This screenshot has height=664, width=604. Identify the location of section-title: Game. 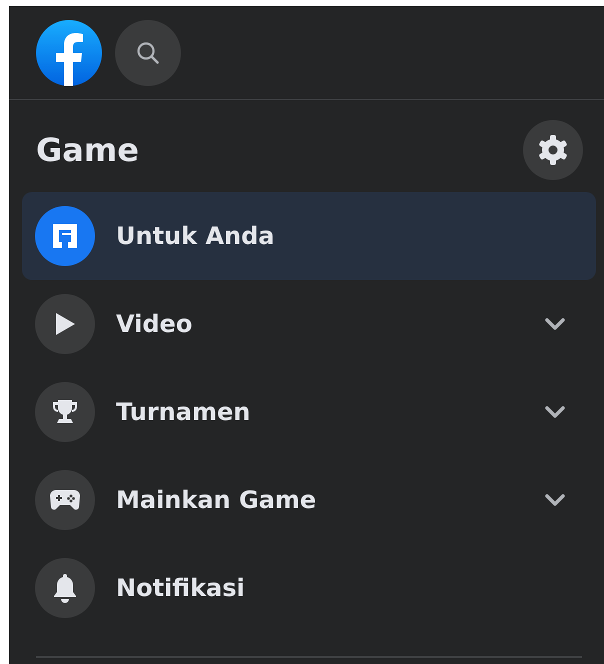
(87, 150).